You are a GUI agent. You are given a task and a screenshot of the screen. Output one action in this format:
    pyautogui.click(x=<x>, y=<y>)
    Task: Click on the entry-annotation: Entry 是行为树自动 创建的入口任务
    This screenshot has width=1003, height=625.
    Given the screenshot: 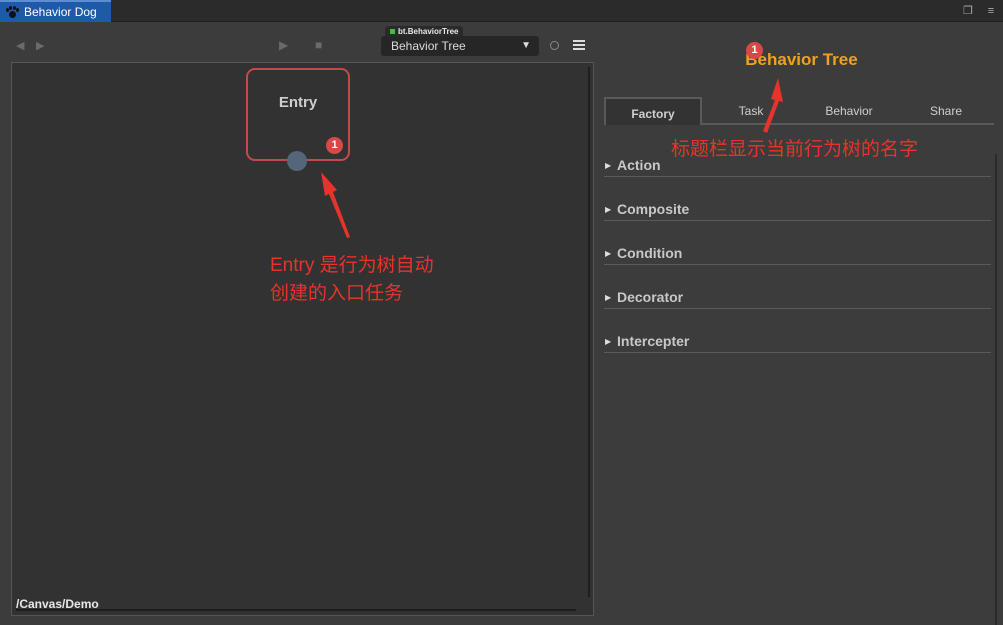 What is the action you would take?
    pyautogui.click(x=352, y=280)
    